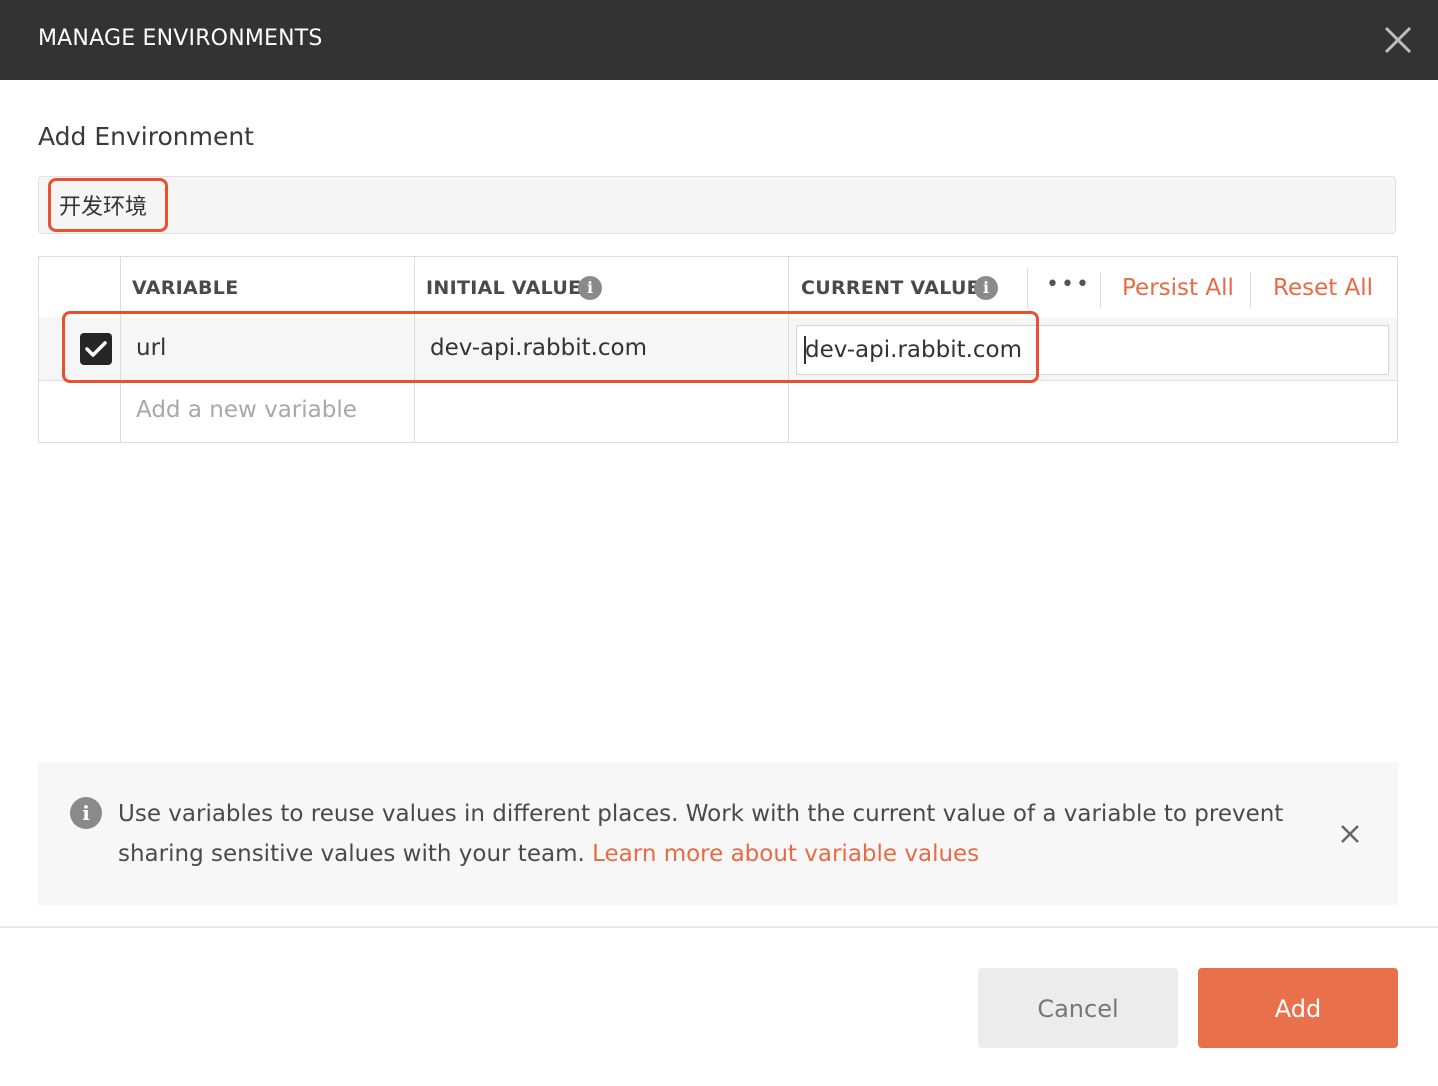  What do you see at coordinates (246, 410) in the screenshot?
I see `add-variable-input: Add a new variable` at bounding box center [246, 410].